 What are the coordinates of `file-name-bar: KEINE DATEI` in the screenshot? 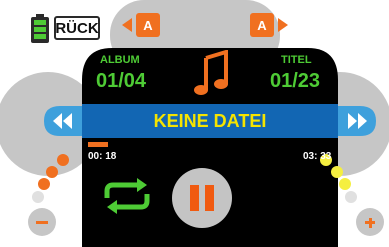 It's located at (210, 121).